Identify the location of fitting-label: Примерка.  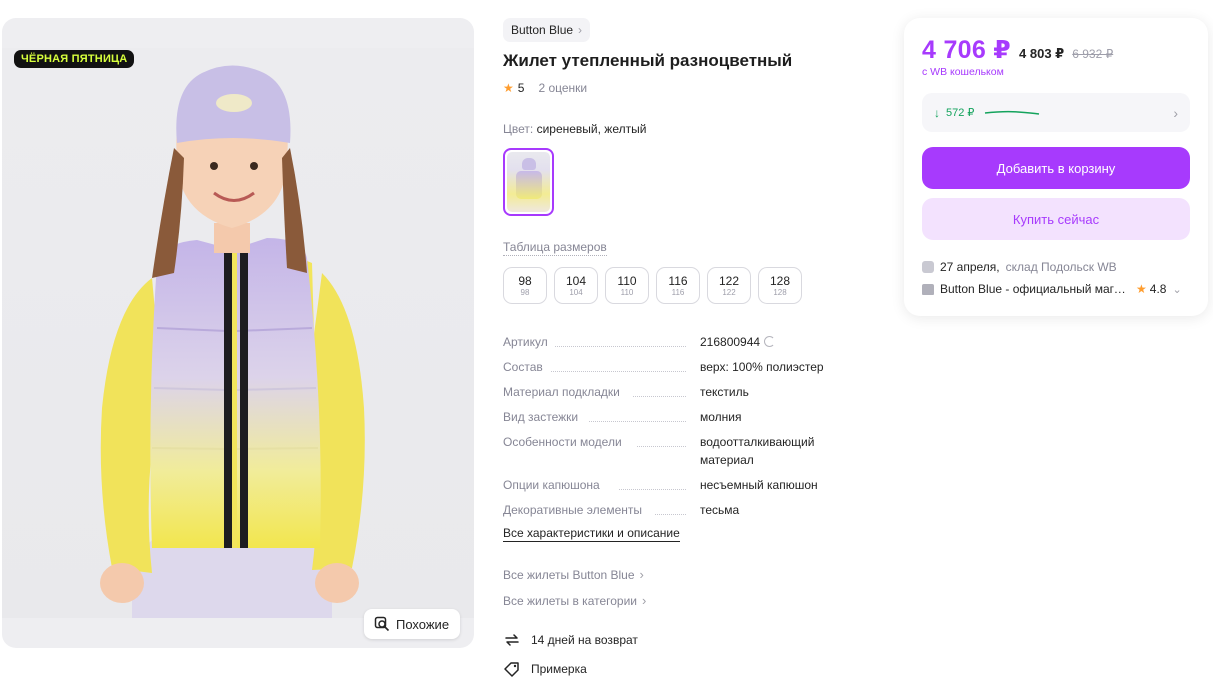
(559, 669).